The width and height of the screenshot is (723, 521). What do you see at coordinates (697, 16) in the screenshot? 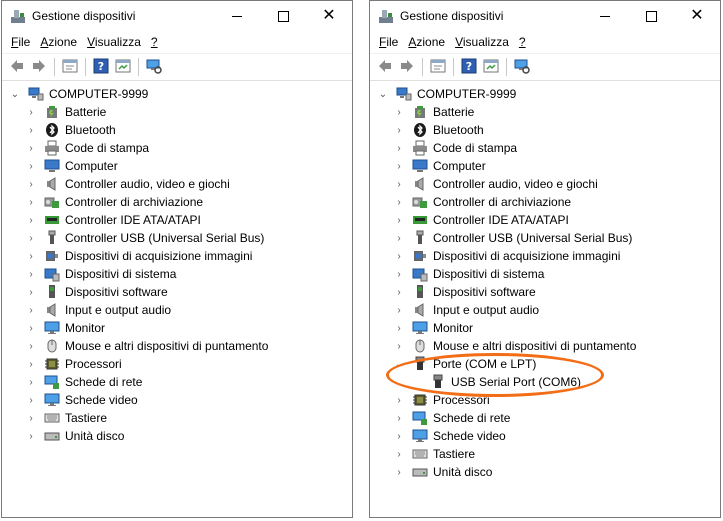
I see `close-button: ✕` at bounding box center [697, 16].